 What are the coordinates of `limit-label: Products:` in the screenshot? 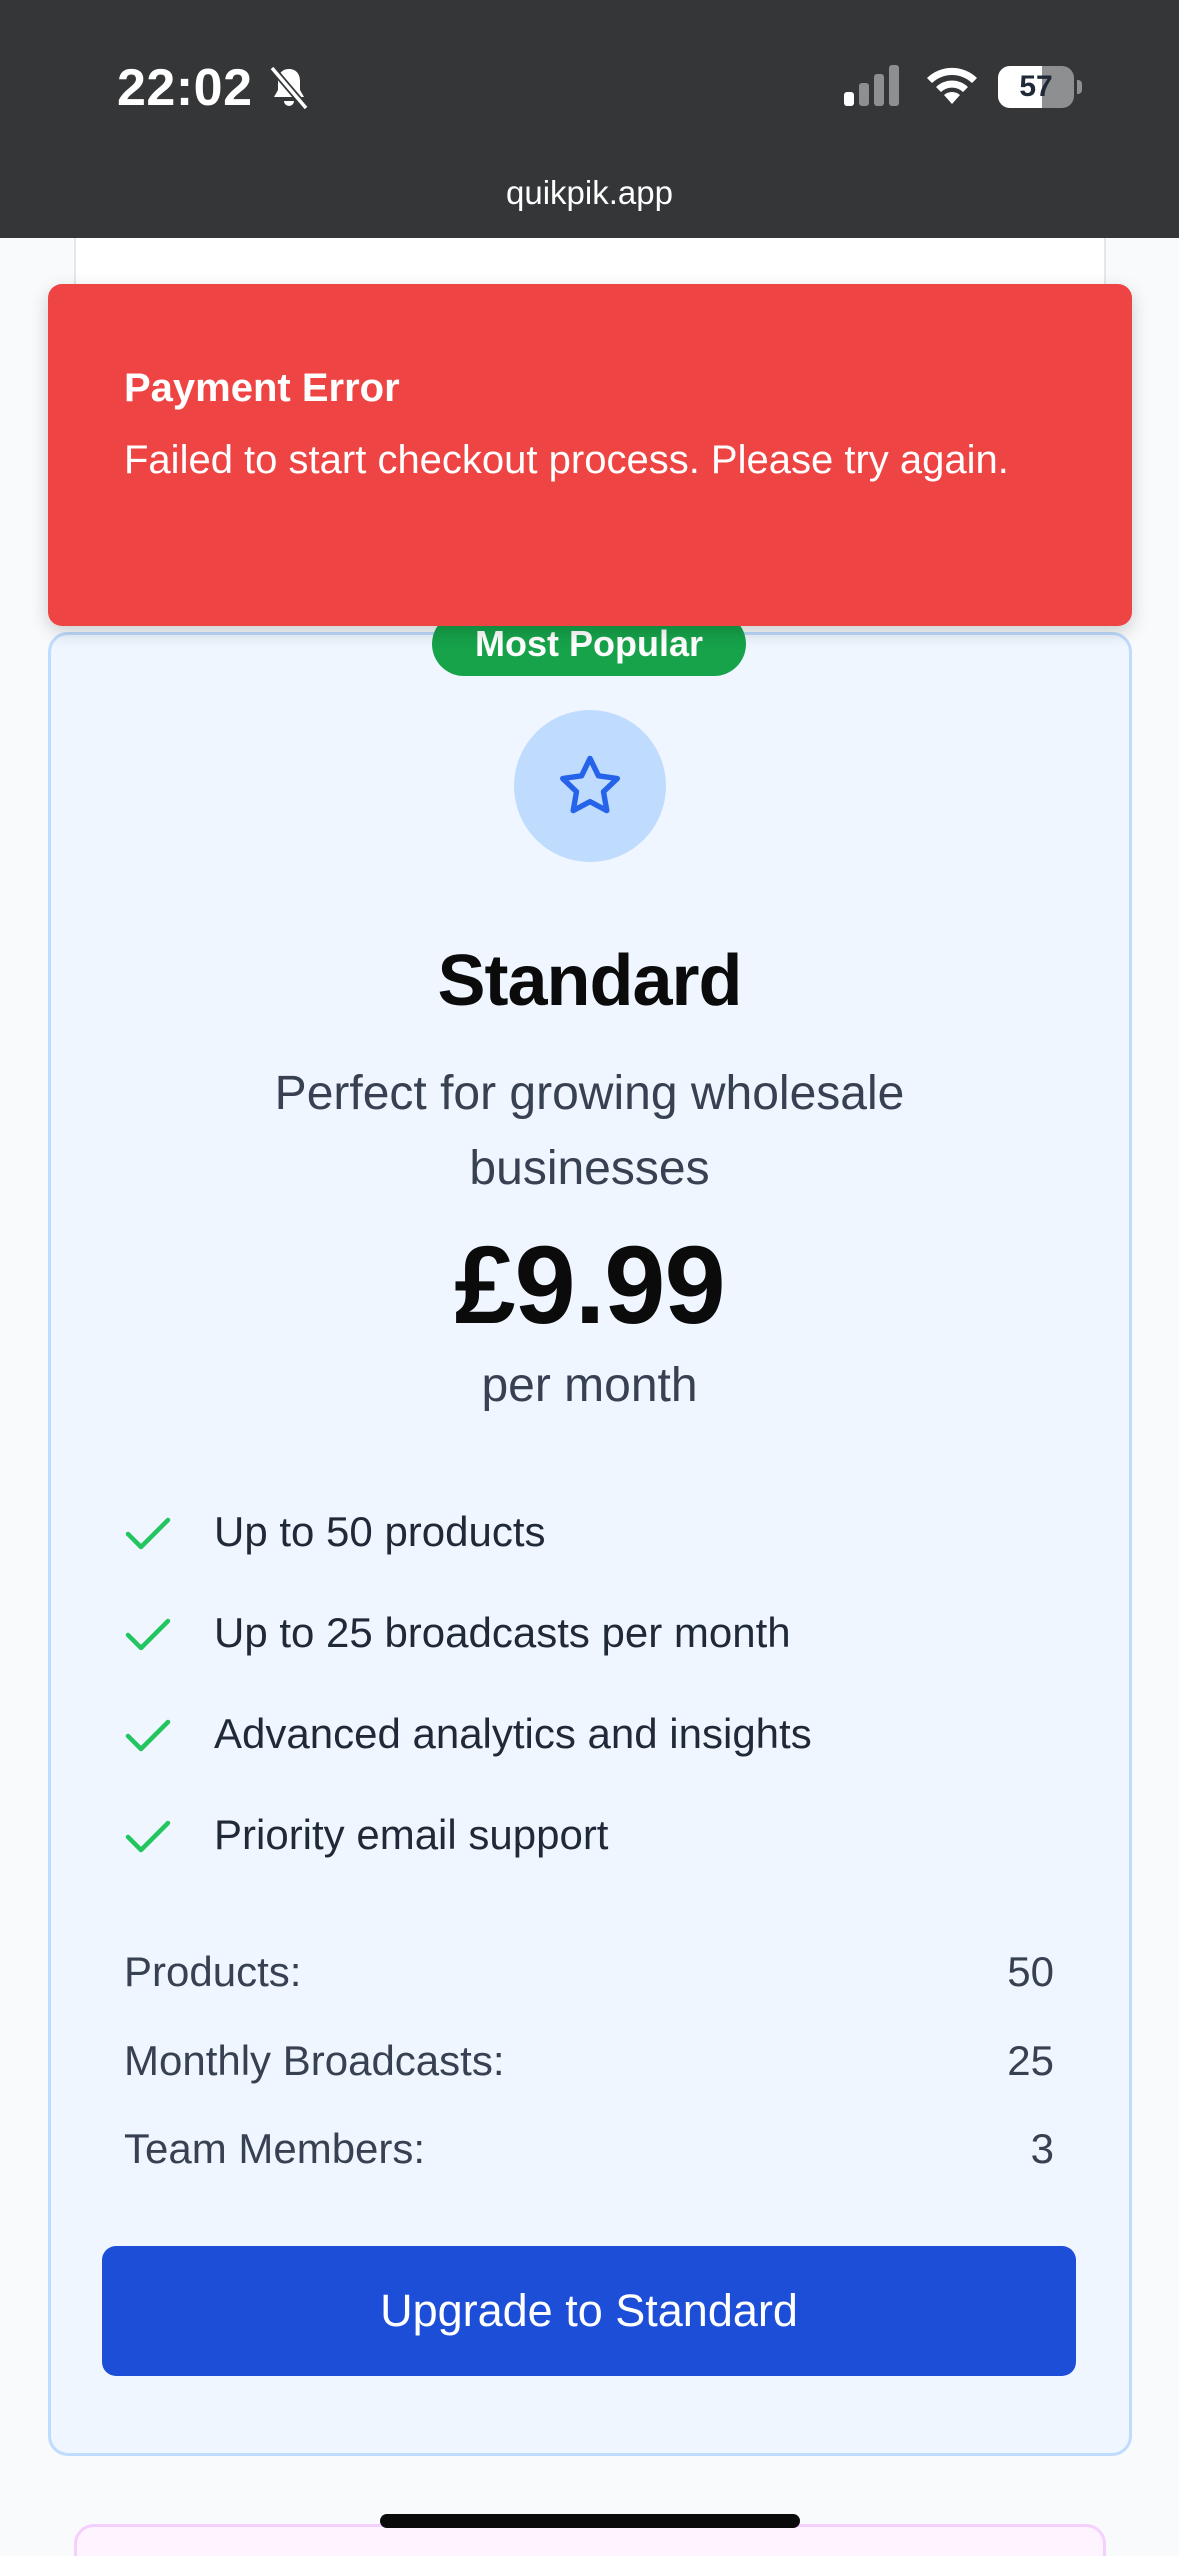 It's located at (213, 1971).